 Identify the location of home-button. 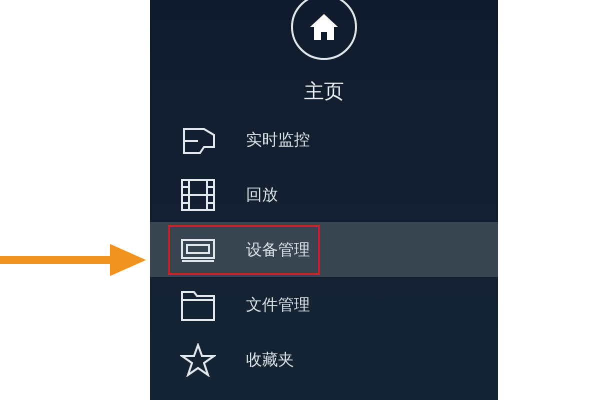
(324, 30).